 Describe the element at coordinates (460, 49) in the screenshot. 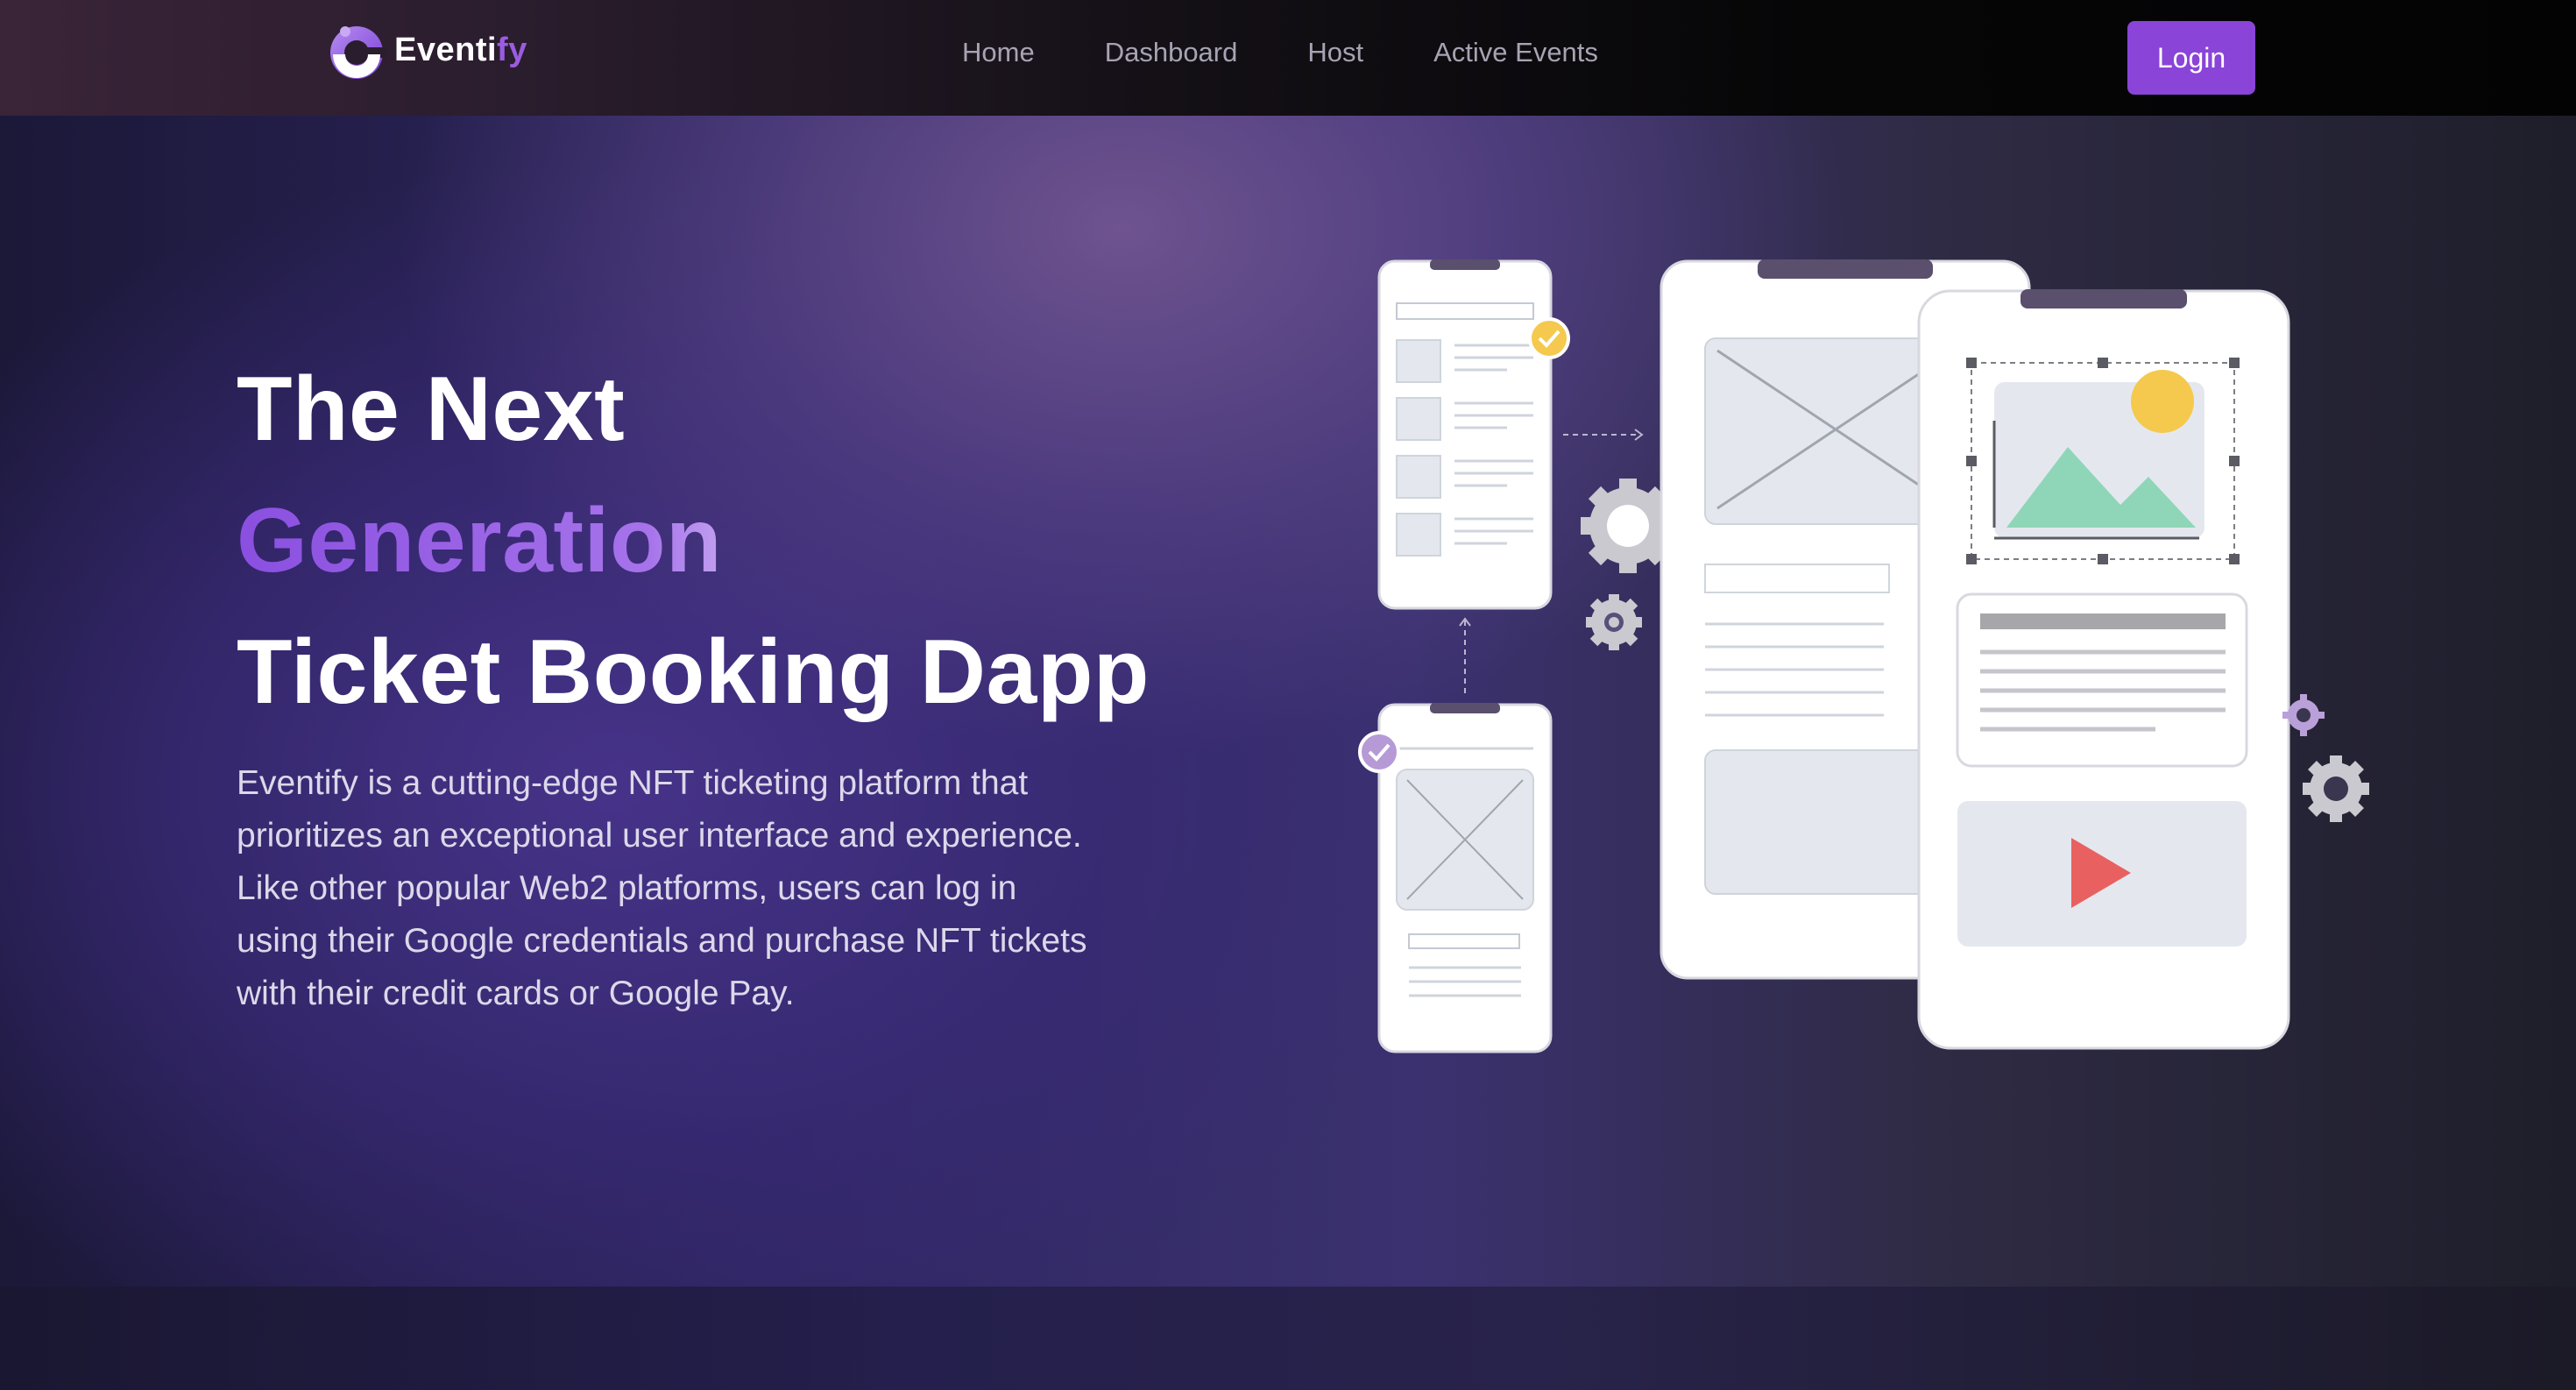

I see `brand-name: Eventify` at that location.